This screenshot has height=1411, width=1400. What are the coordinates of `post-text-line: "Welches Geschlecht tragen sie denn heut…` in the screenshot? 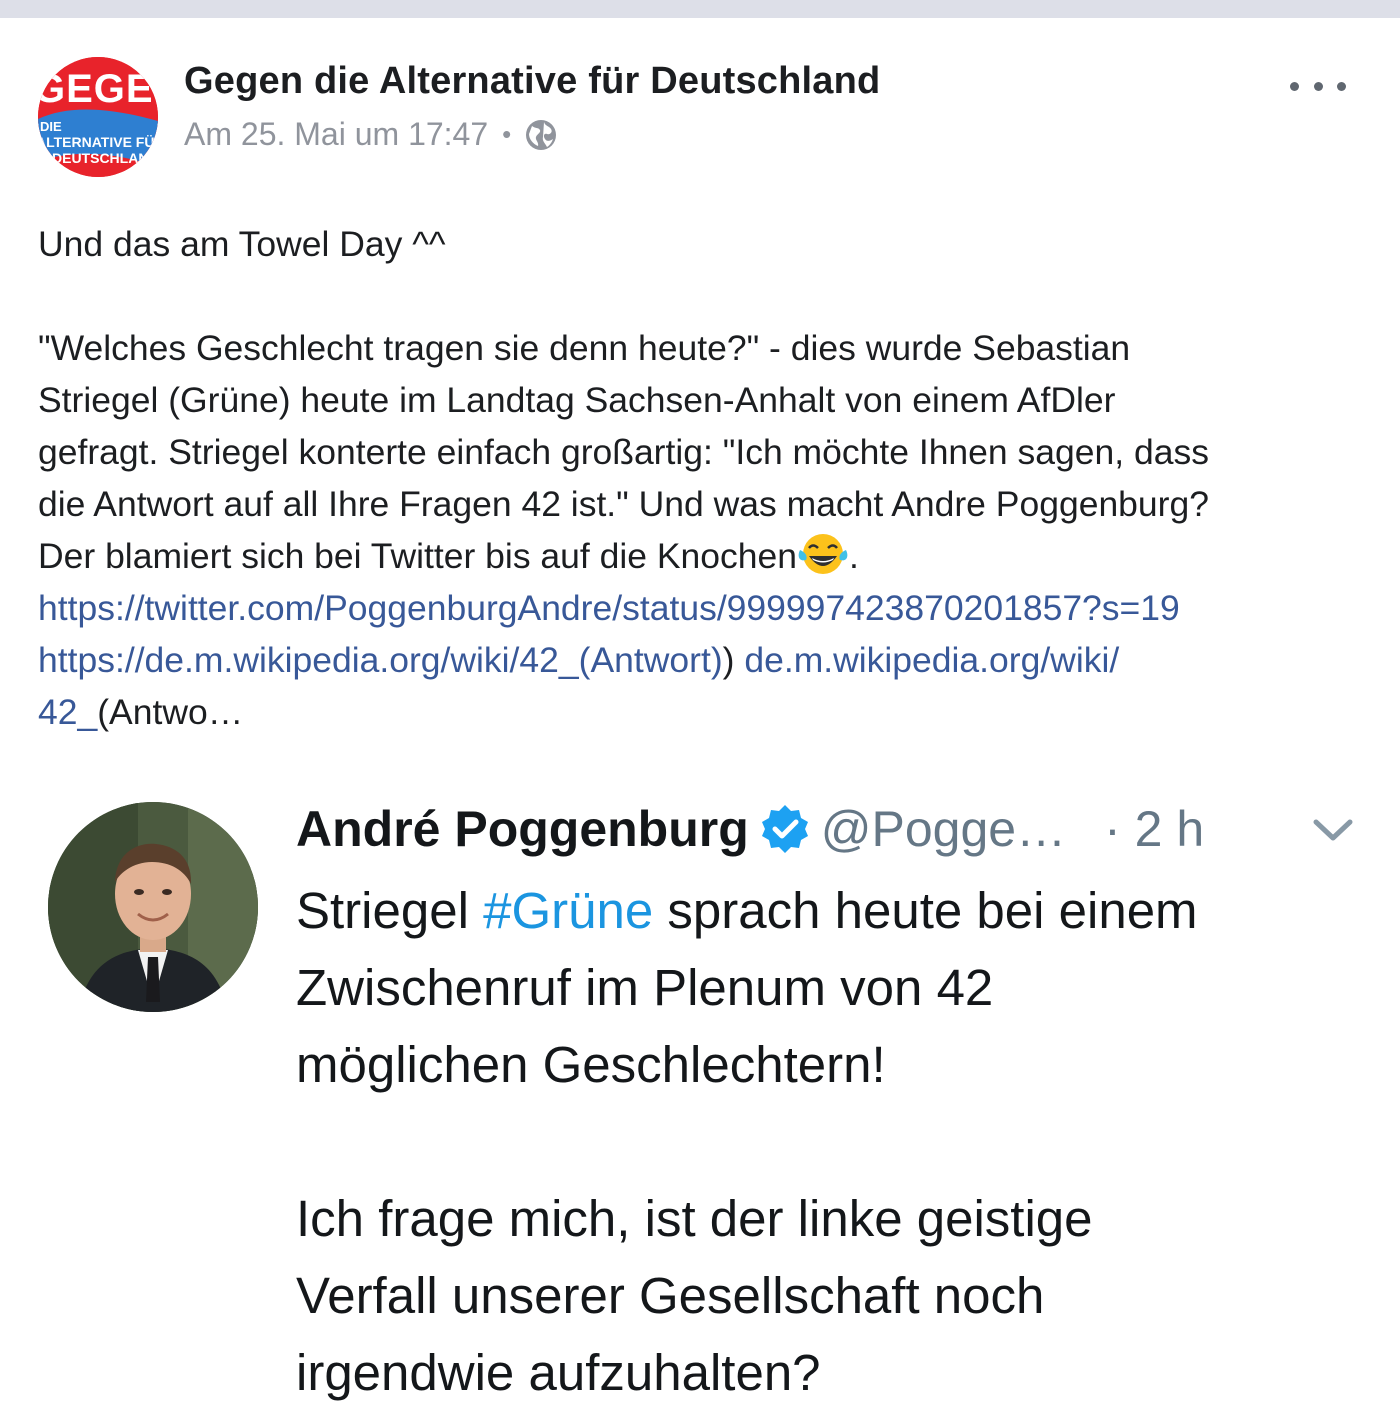 It's located at (584, 348).